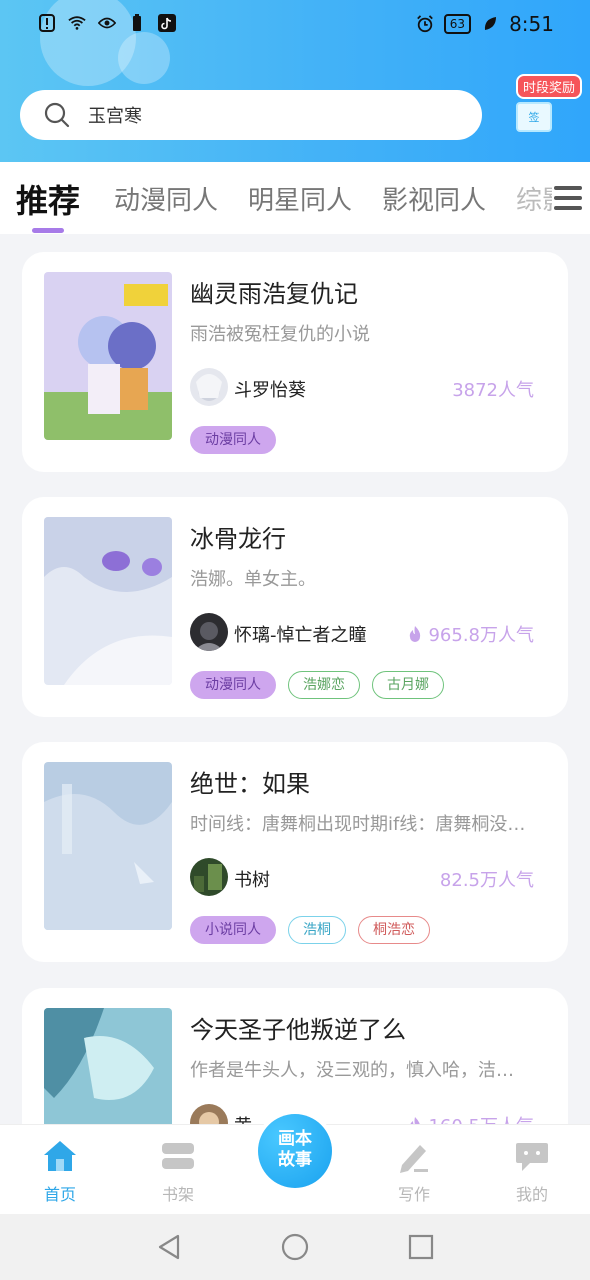 The height and width of the screenshot is (1280, 590). Describe the element at coordinates (324, 685) in the screenshot. I see `tag-chip: 浩娜恋` at that location.